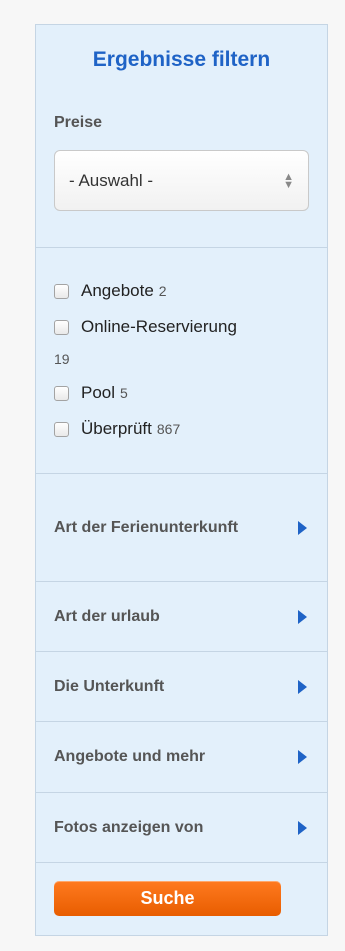 This screenshot has width=345, height=951. What do you see at coordinates (107, 616) in the screenshot?
I see `facet-label: Art der urlaub` at bounding box center [107, 616].